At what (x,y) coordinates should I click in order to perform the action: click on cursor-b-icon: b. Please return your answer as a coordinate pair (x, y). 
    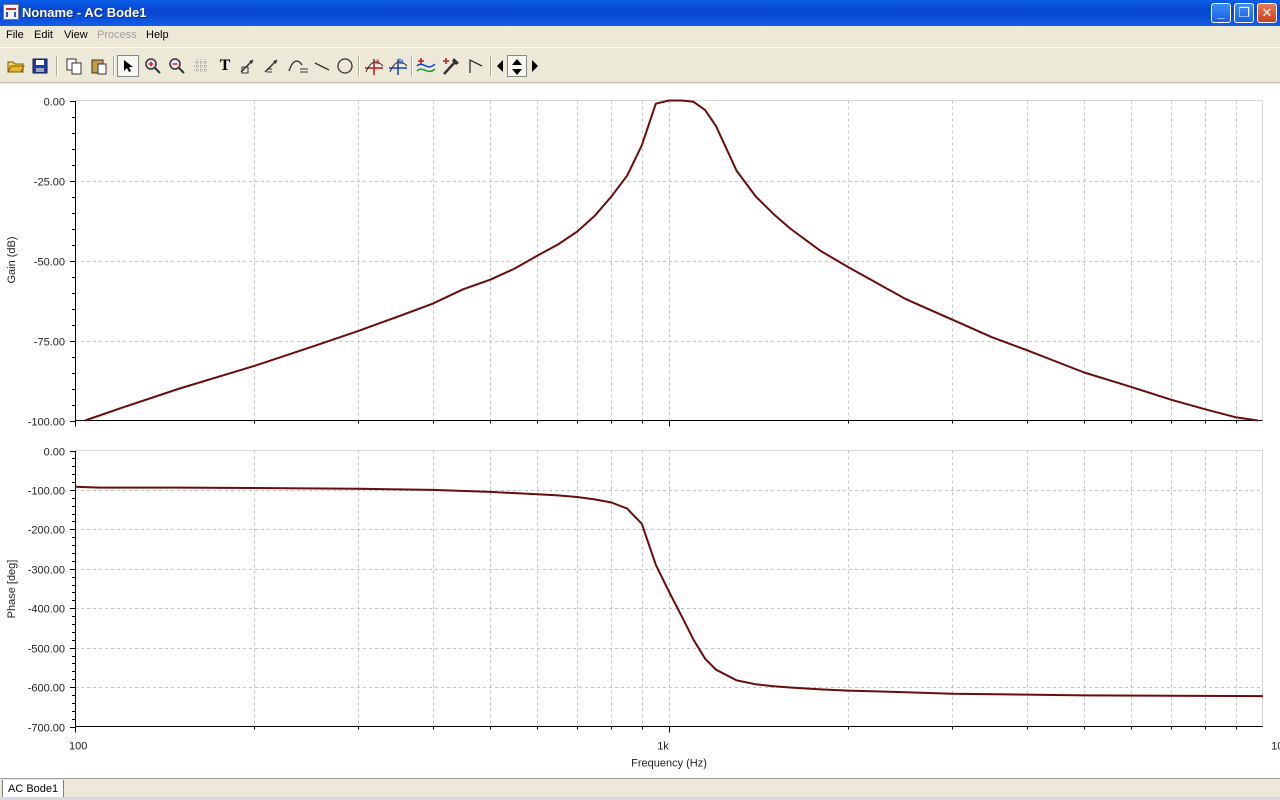
    Looking at the image, I should click on (398, 66).